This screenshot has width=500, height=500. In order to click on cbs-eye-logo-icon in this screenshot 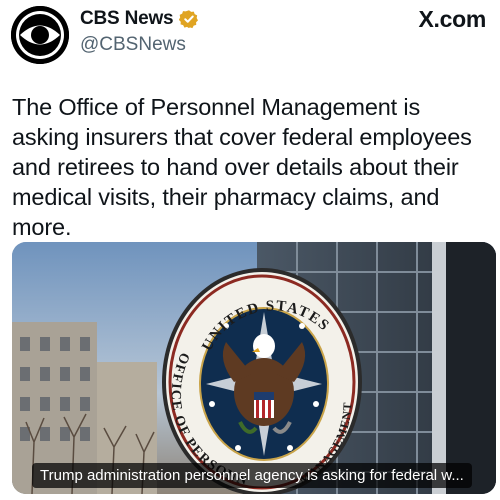, I will do `click(40, 35)`.